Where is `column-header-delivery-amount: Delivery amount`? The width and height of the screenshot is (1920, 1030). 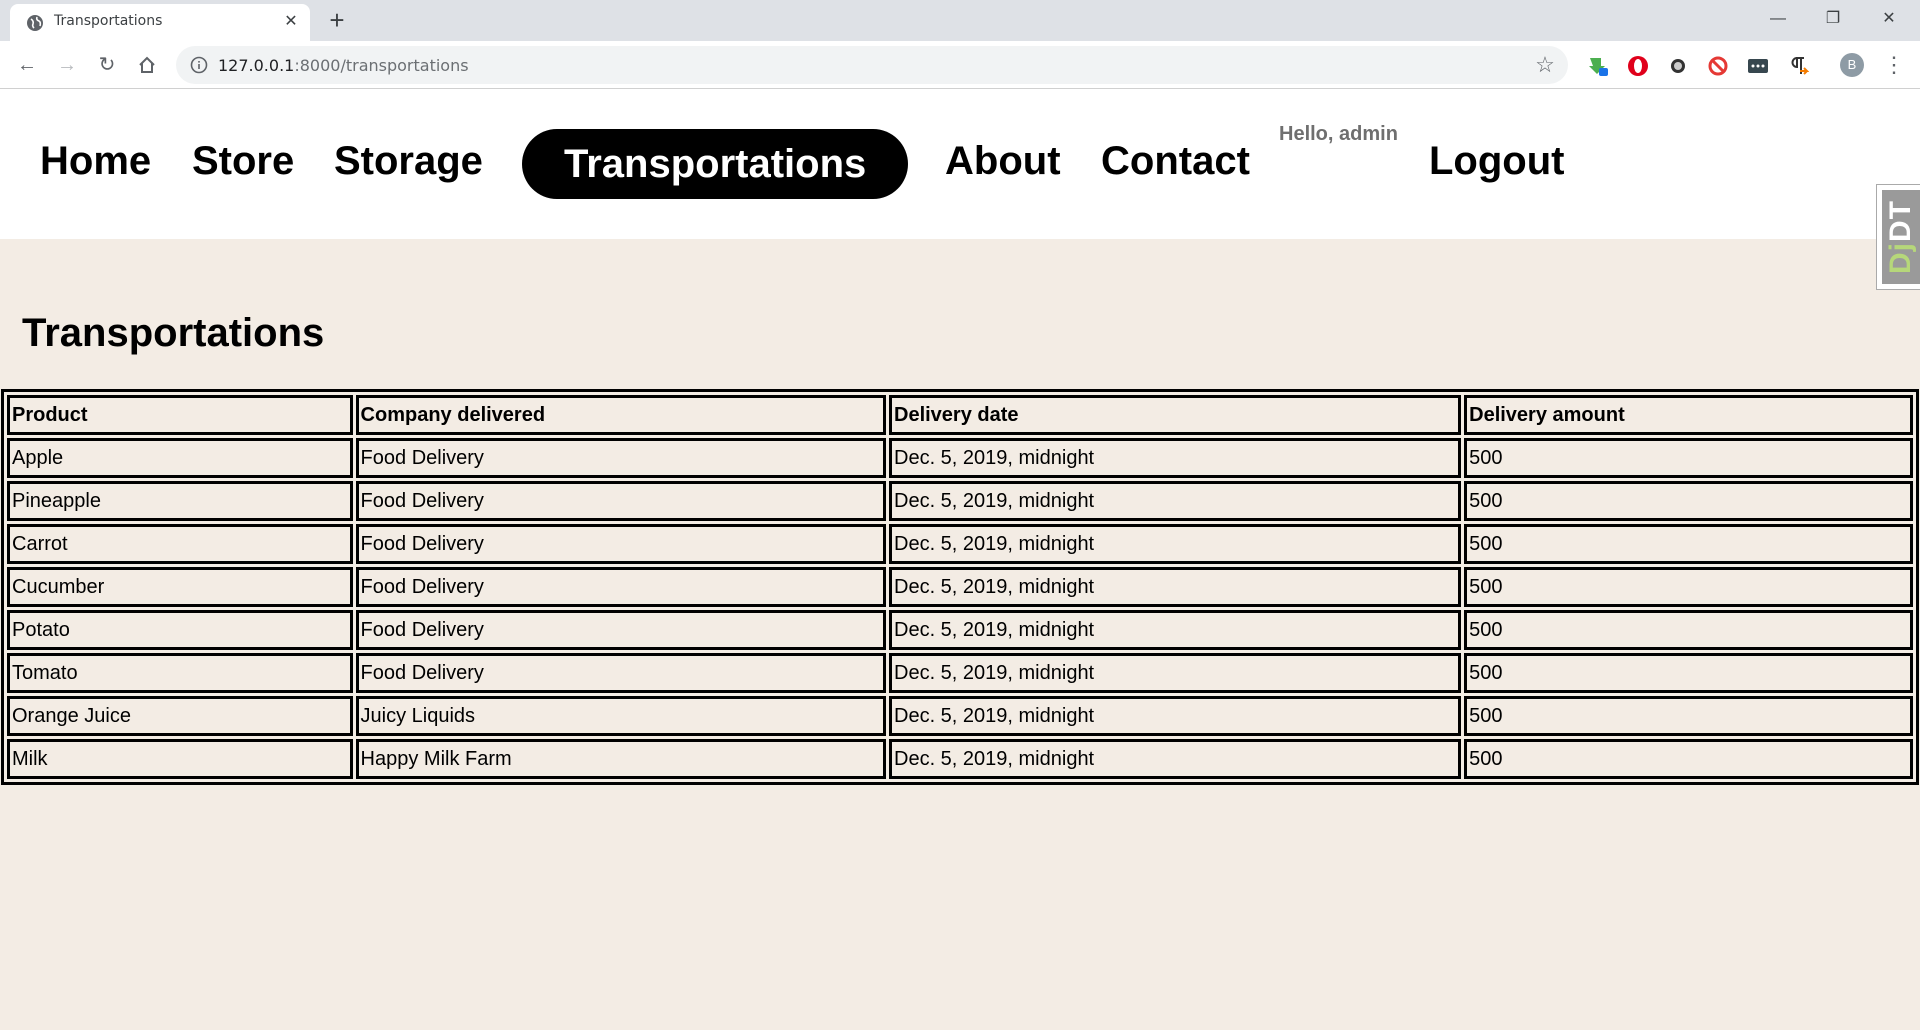 column-header-delivery-amount: Delivery amount is located at coordinates (1688, 415).